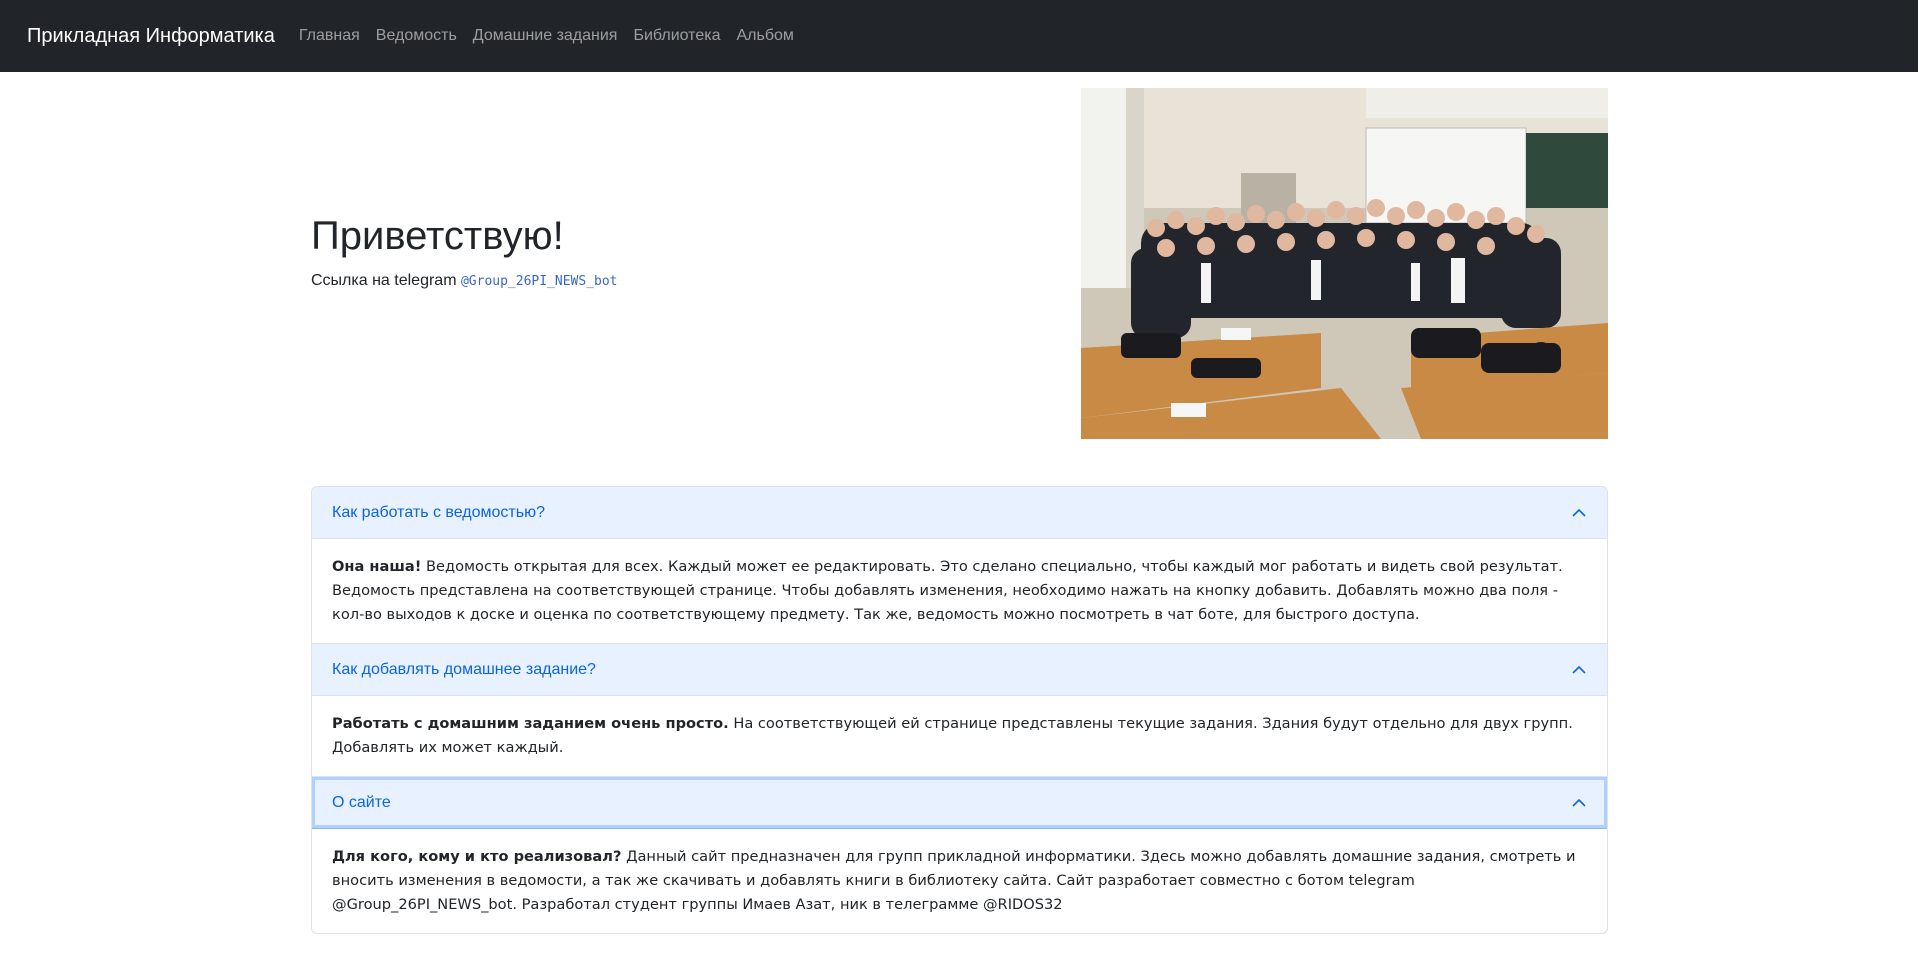  What do you see at coordinates (386, 280) in the screenshot?
I see `hero-subtitle-prefix: Ссылка на telegram` at bounding box center [386, 280].